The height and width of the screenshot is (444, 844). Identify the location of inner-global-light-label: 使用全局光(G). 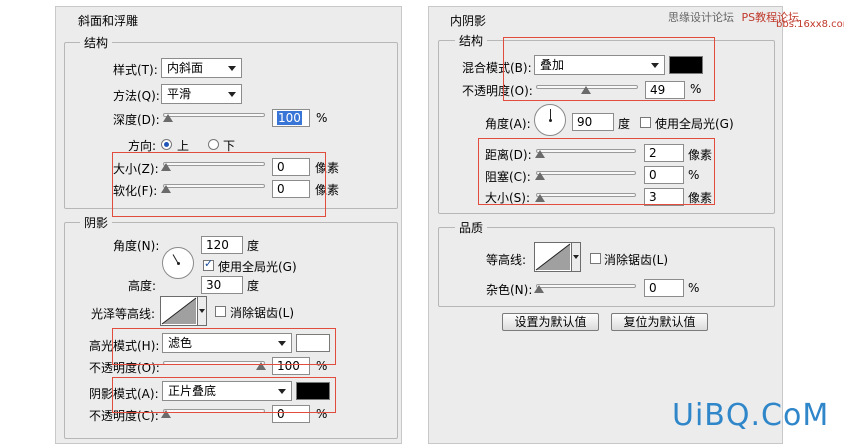
(694, 124).